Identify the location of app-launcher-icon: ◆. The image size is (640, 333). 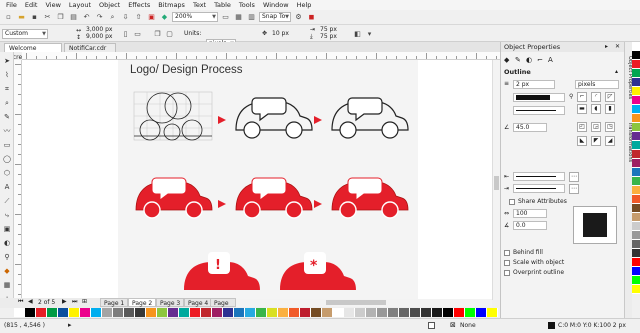
(164, 17).